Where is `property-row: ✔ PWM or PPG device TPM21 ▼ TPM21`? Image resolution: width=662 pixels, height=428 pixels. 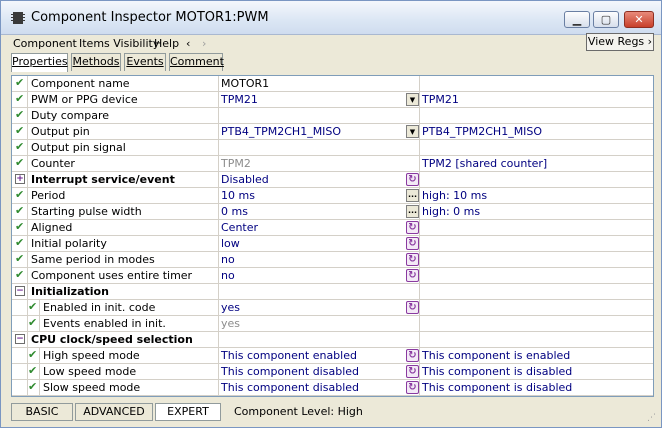 property-row: ✔ PWM or PPG device TPM21 ▼ TPM21 is located at coordinates (332, 100).